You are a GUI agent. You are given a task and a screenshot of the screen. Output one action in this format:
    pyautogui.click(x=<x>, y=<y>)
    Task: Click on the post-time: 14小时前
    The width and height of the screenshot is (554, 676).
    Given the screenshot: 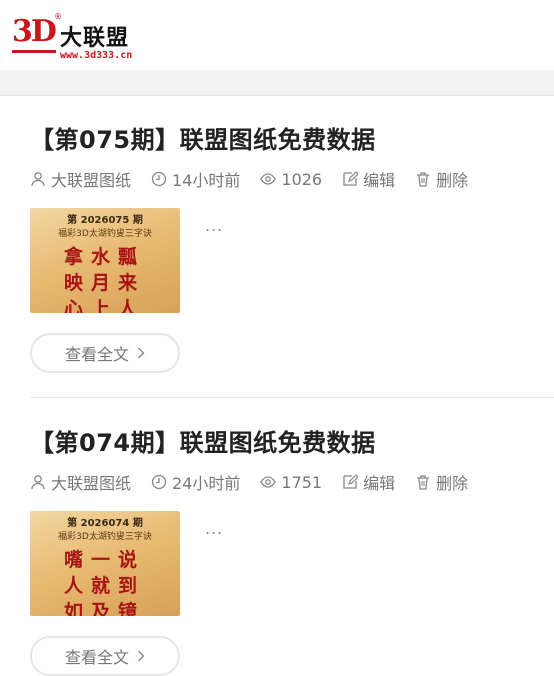 What is the action you would take?
    pyautogui.click(x=195, y=179)
    